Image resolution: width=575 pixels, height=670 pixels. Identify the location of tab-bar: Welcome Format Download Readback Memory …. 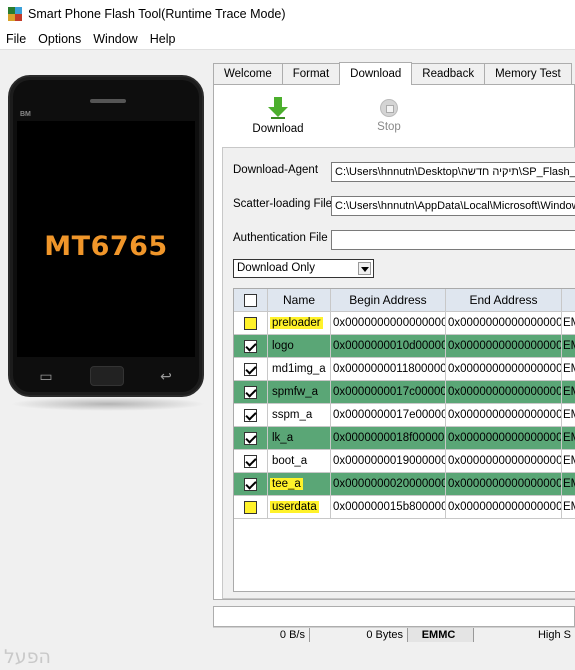
(392, 73).